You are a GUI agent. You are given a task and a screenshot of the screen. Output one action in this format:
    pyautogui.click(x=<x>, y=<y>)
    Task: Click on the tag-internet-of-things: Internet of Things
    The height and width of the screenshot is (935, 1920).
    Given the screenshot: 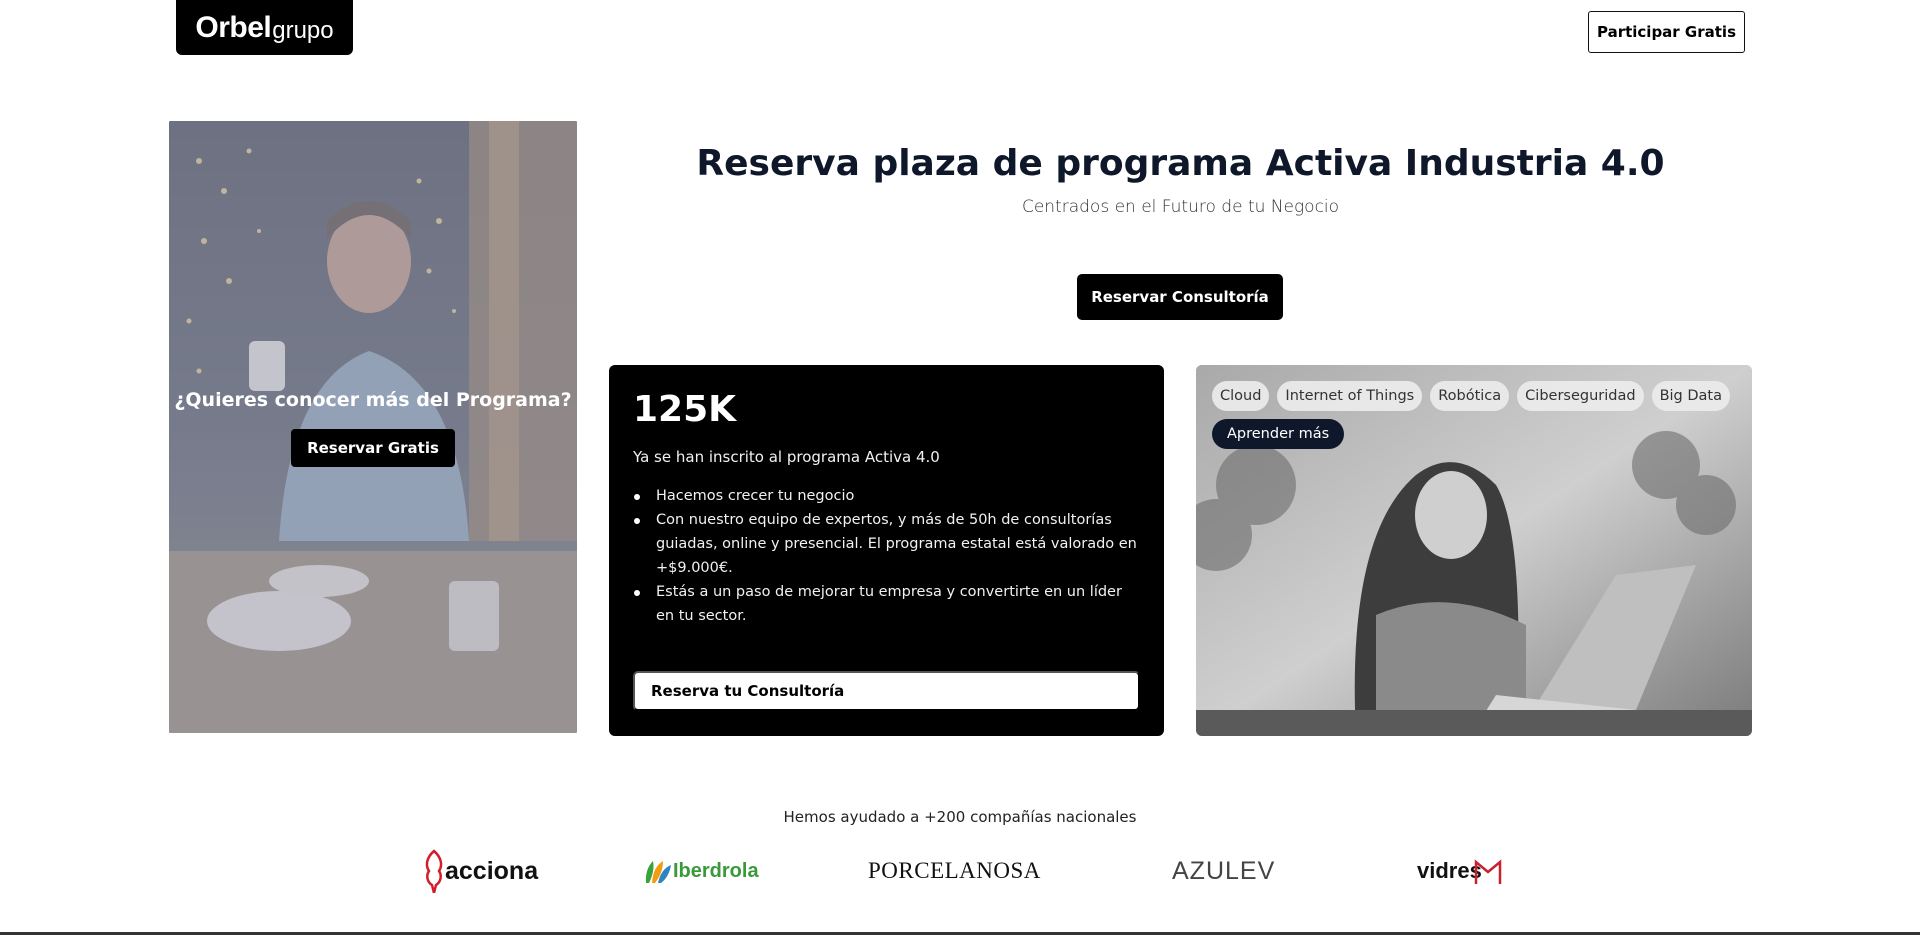 What is the action you would take?
    pyautogui.click(x=1350, y=396)
    